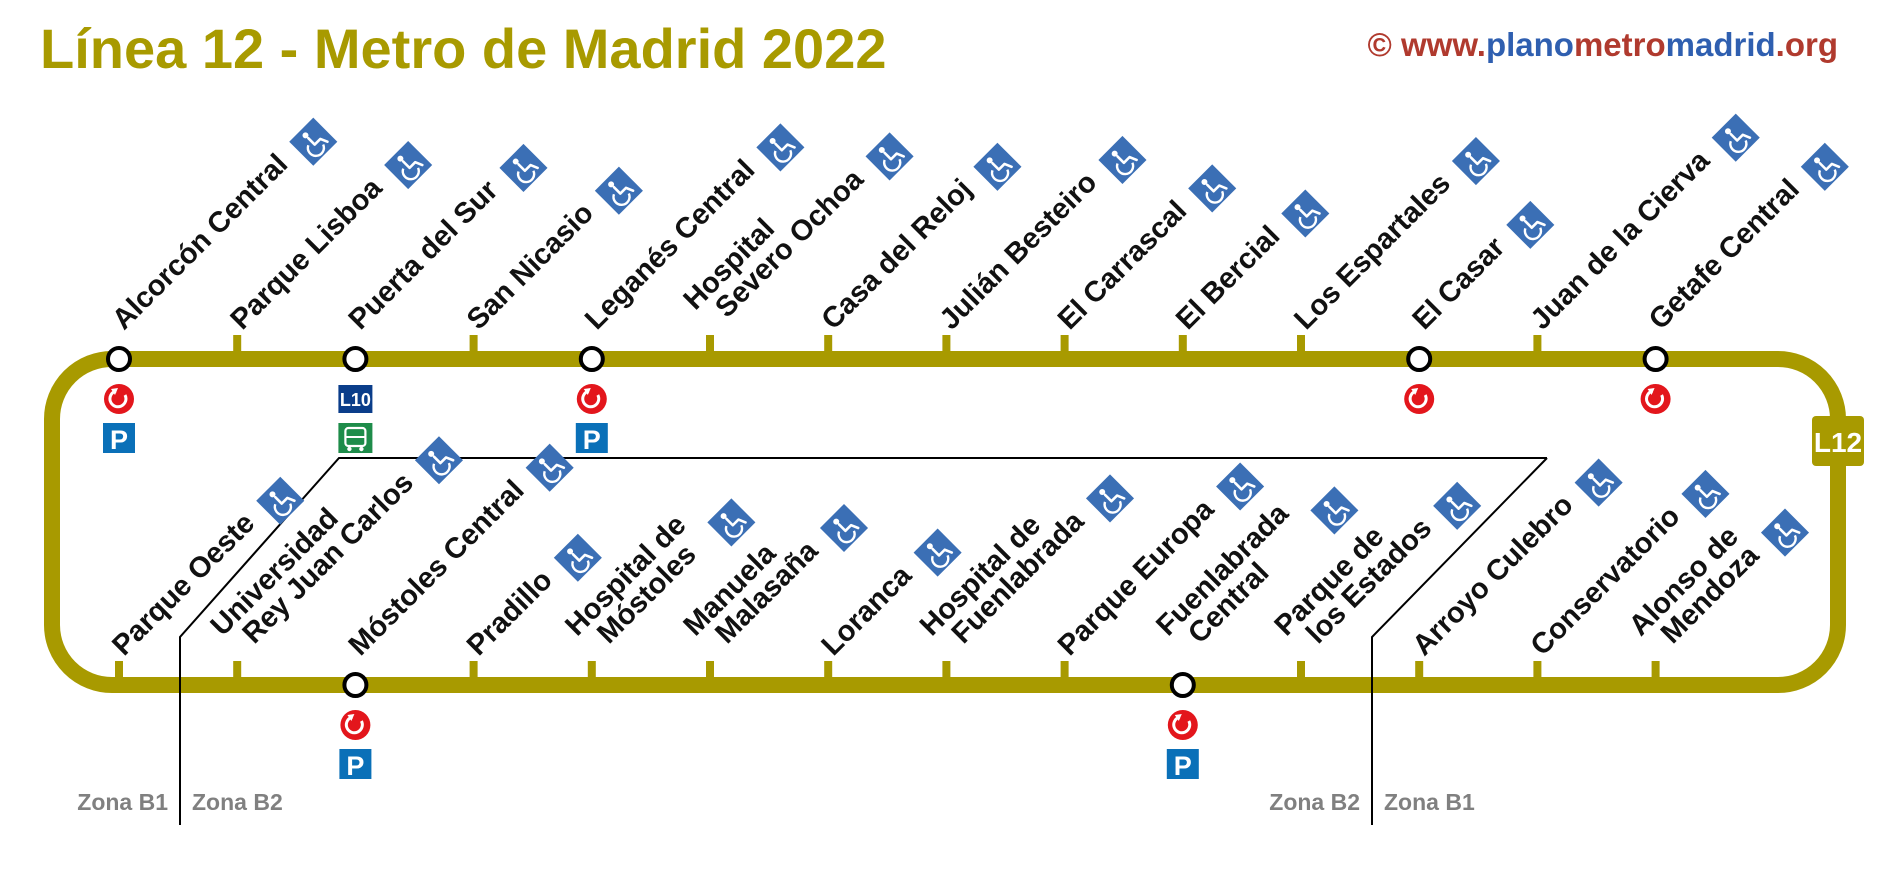 The width and height of the screenshot is (1890, 875). I want to click on station-name-line: Pradillo, so click(510, 613).